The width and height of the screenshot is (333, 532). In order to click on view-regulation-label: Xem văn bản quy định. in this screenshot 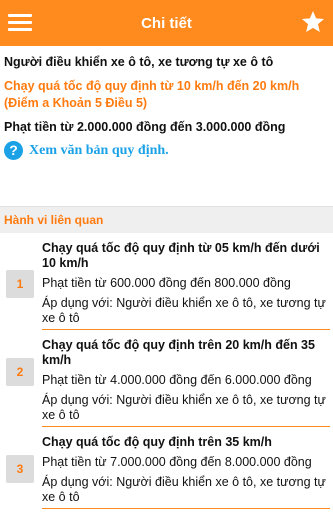, I will do `click(99, 150)`.